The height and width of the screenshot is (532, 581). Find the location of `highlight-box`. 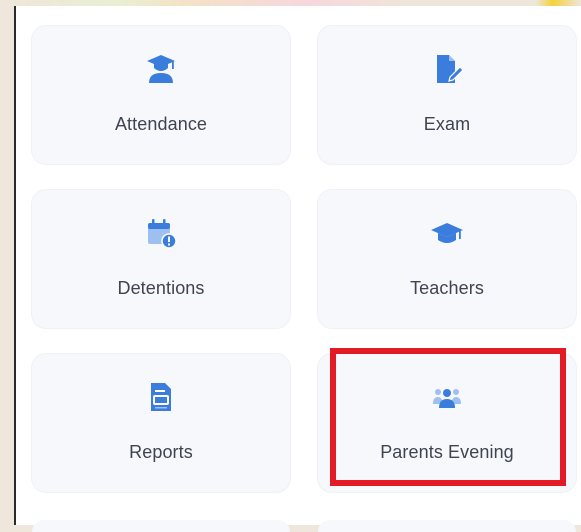

highlight-box is located at coordinates (448, 417).